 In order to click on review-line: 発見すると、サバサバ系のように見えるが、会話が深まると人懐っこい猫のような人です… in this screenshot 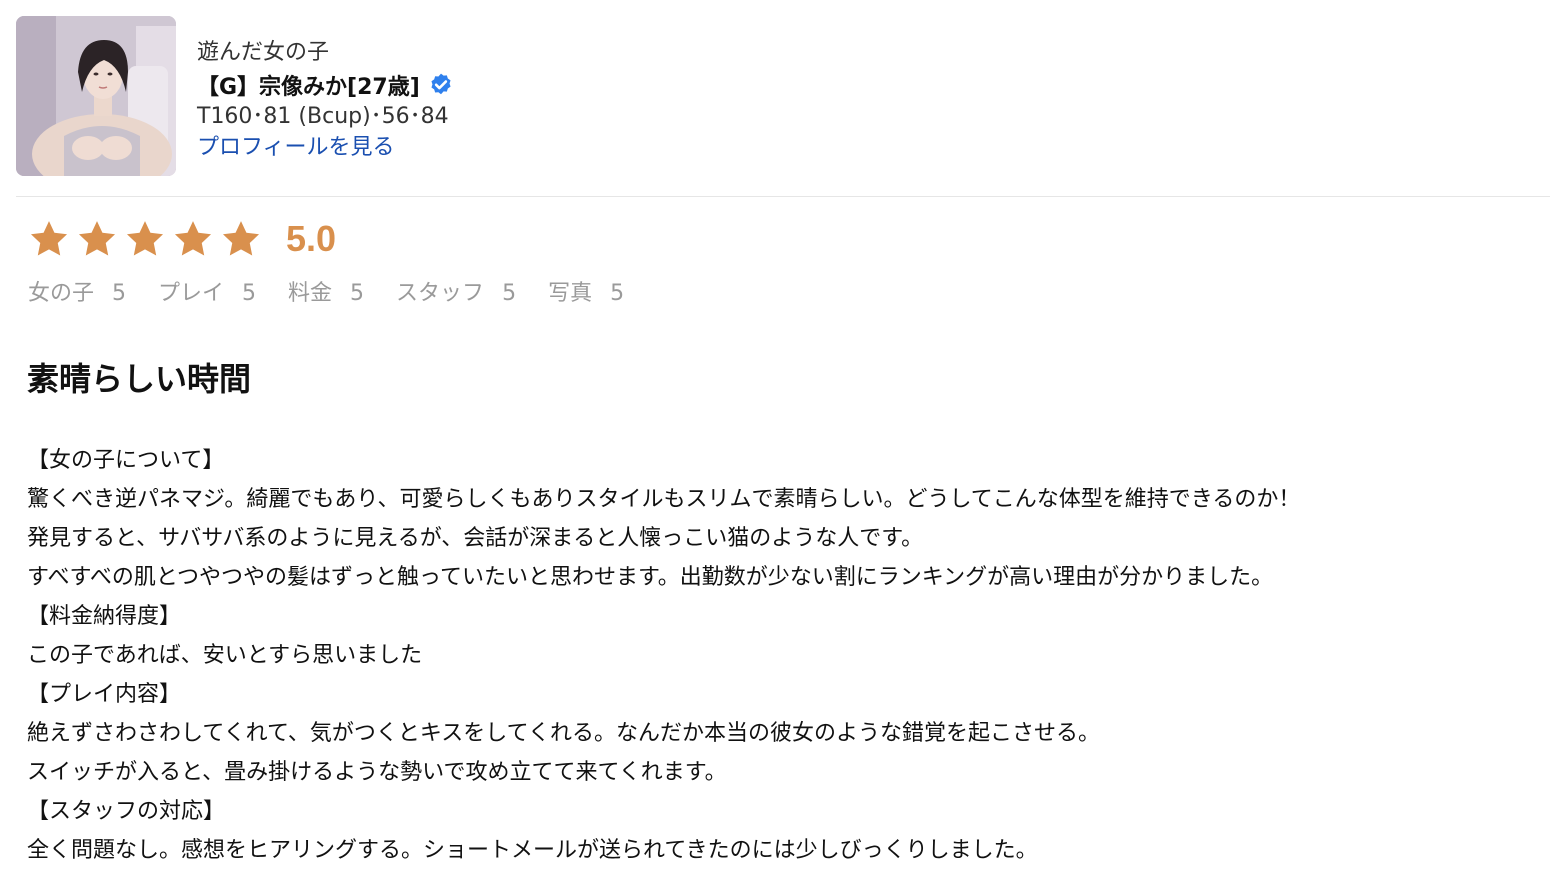, I will do `click(475, 538)`.